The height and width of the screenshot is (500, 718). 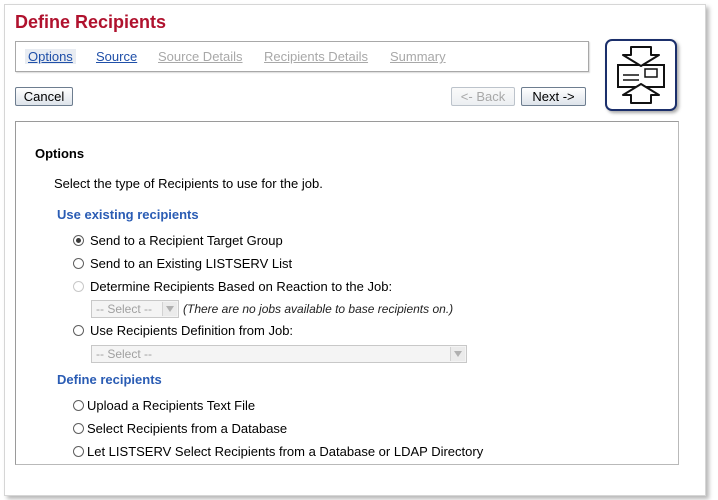 I want to click on step-summary: Summary, so click(x=418, y=56).